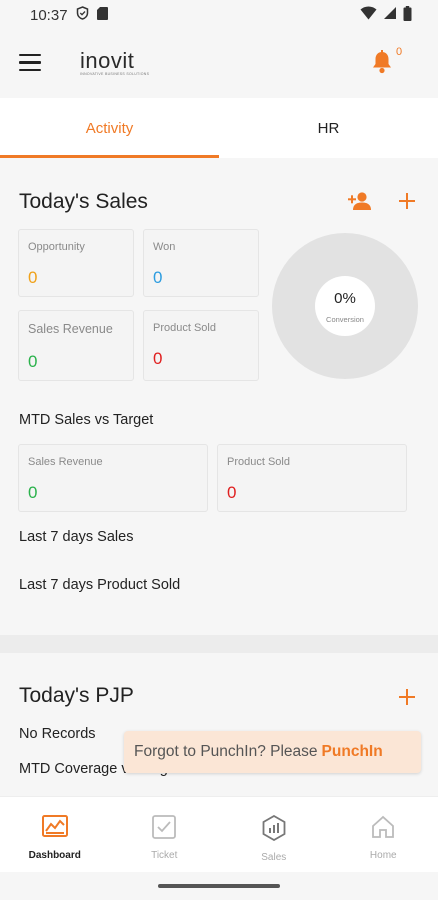 Image resolution: width=438 pixels, height=900 pixels. What do you see at coordinates (115, 74) in the screenshot?
I see `logo-tagline: INNOVATIVE BUSINESS SOLUTIONS` at bounding box center [115, 74].